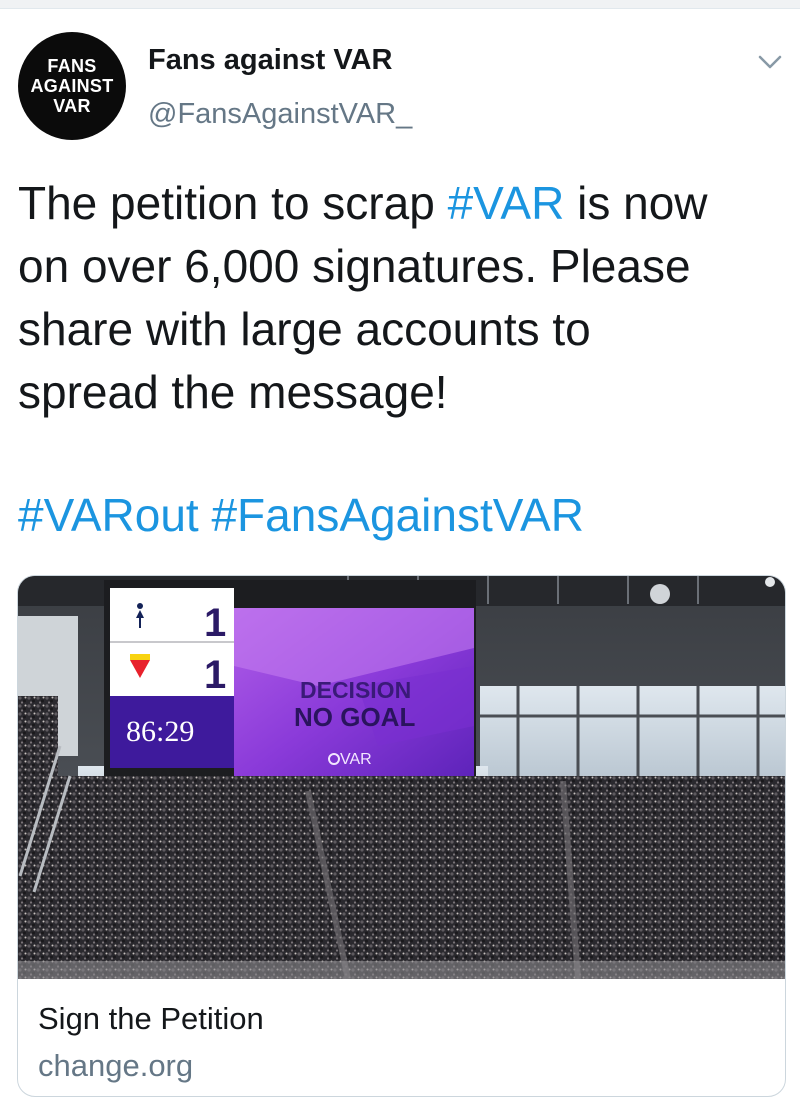 Image resolution: width=800 pixels, height=1110 pixels. What do you see at coordinates (506, 203) in the screenshot?
I see `hashtag-link-var: #VAR` at bounding box center [506, 203].